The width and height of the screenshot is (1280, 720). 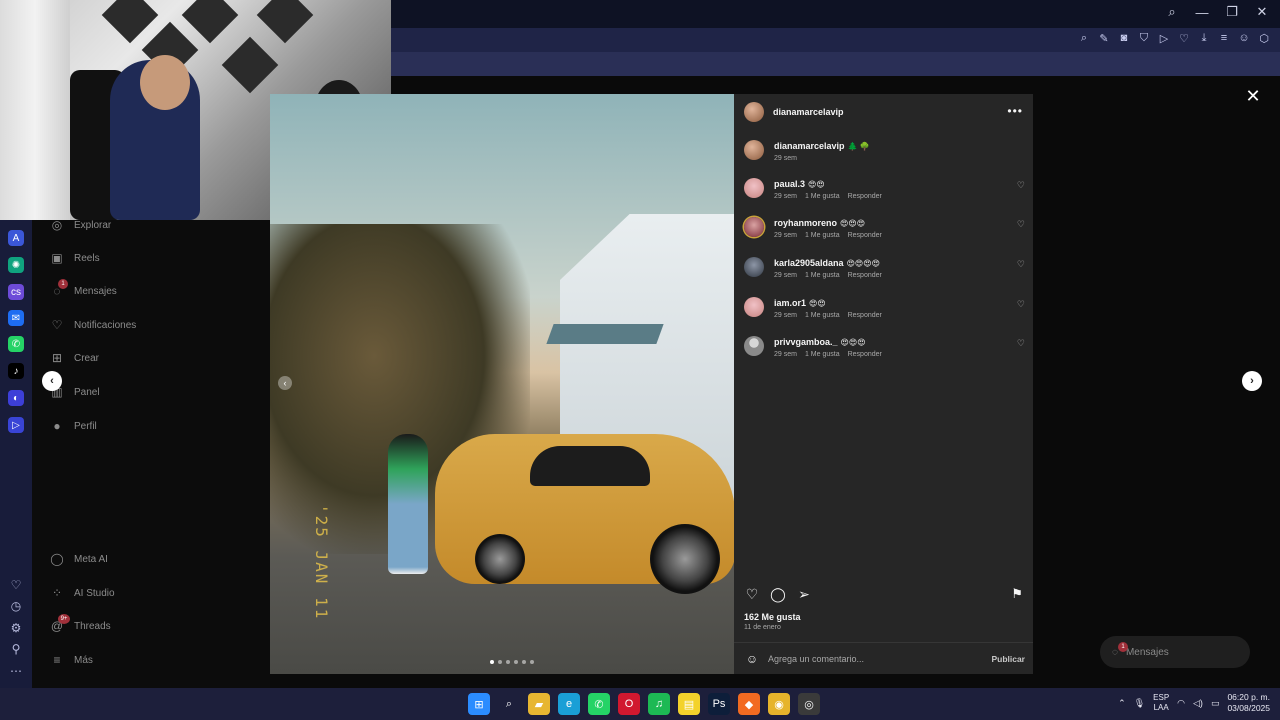 I want to click on minimize-icon: —, so click(x=1202, y=12).